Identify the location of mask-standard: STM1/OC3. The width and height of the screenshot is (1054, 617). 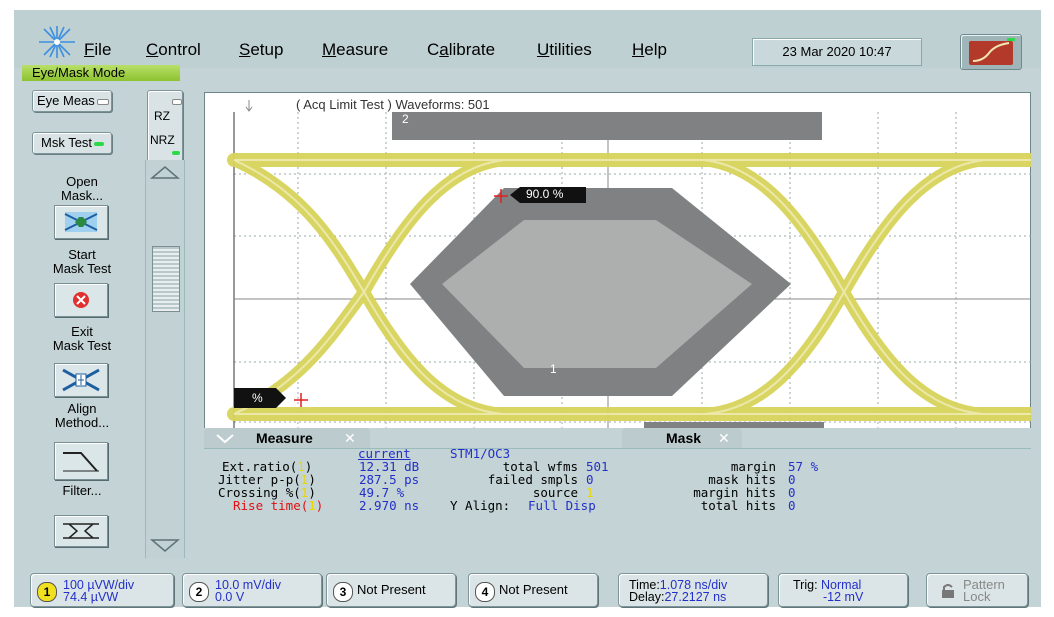
(480, 453).